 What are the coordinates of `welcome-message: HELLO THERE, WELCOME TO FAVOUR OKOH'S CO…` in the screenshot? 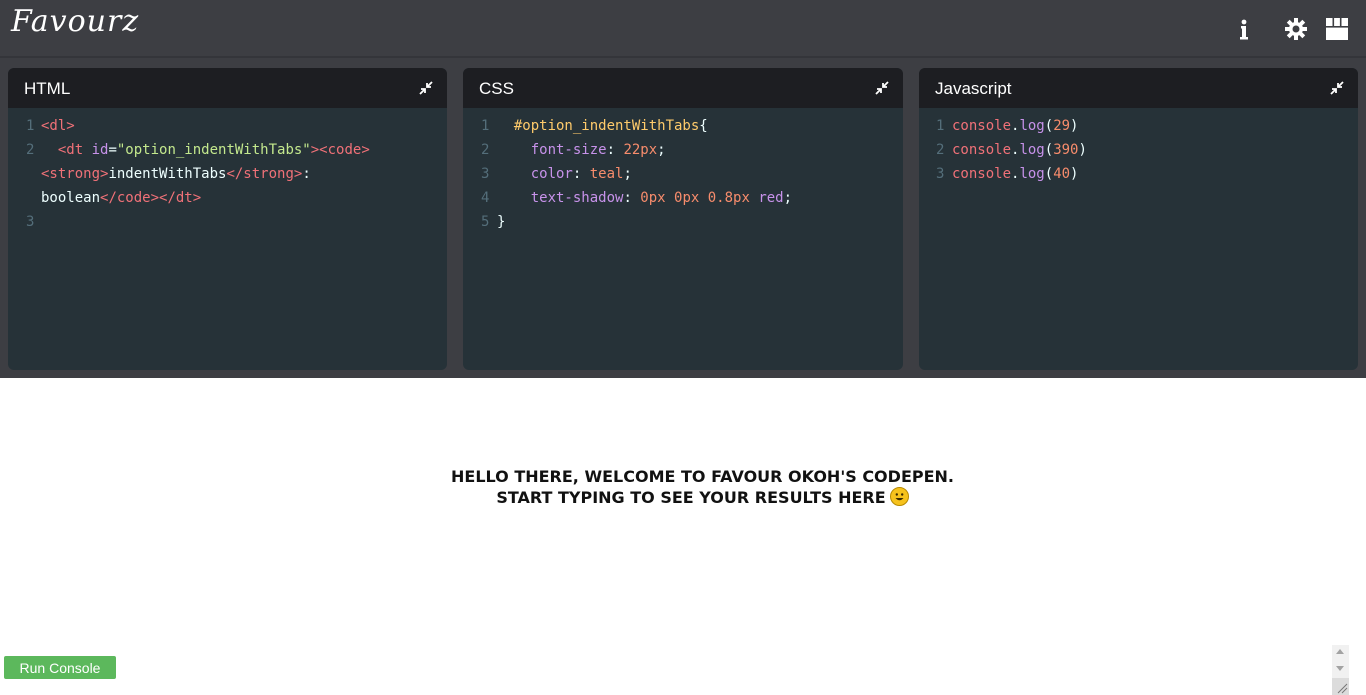 It's located at (683, 487).